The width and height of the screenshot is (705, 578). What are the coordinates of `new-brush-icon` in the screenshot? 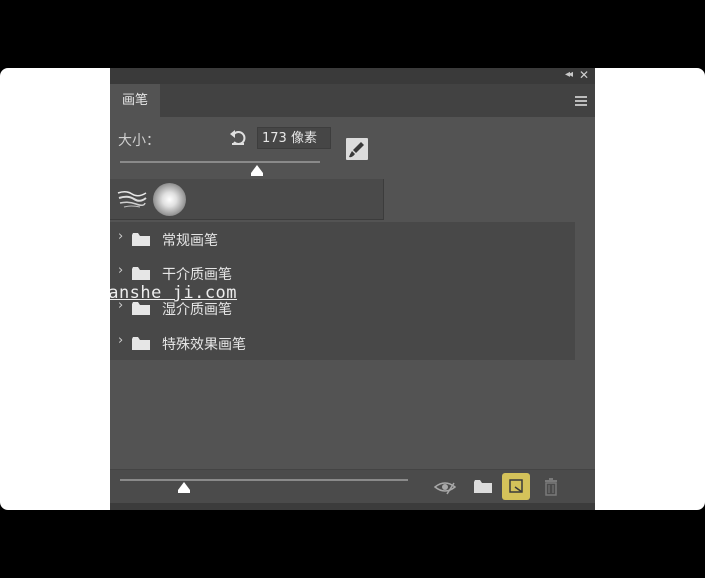 It's located at (516, 486).